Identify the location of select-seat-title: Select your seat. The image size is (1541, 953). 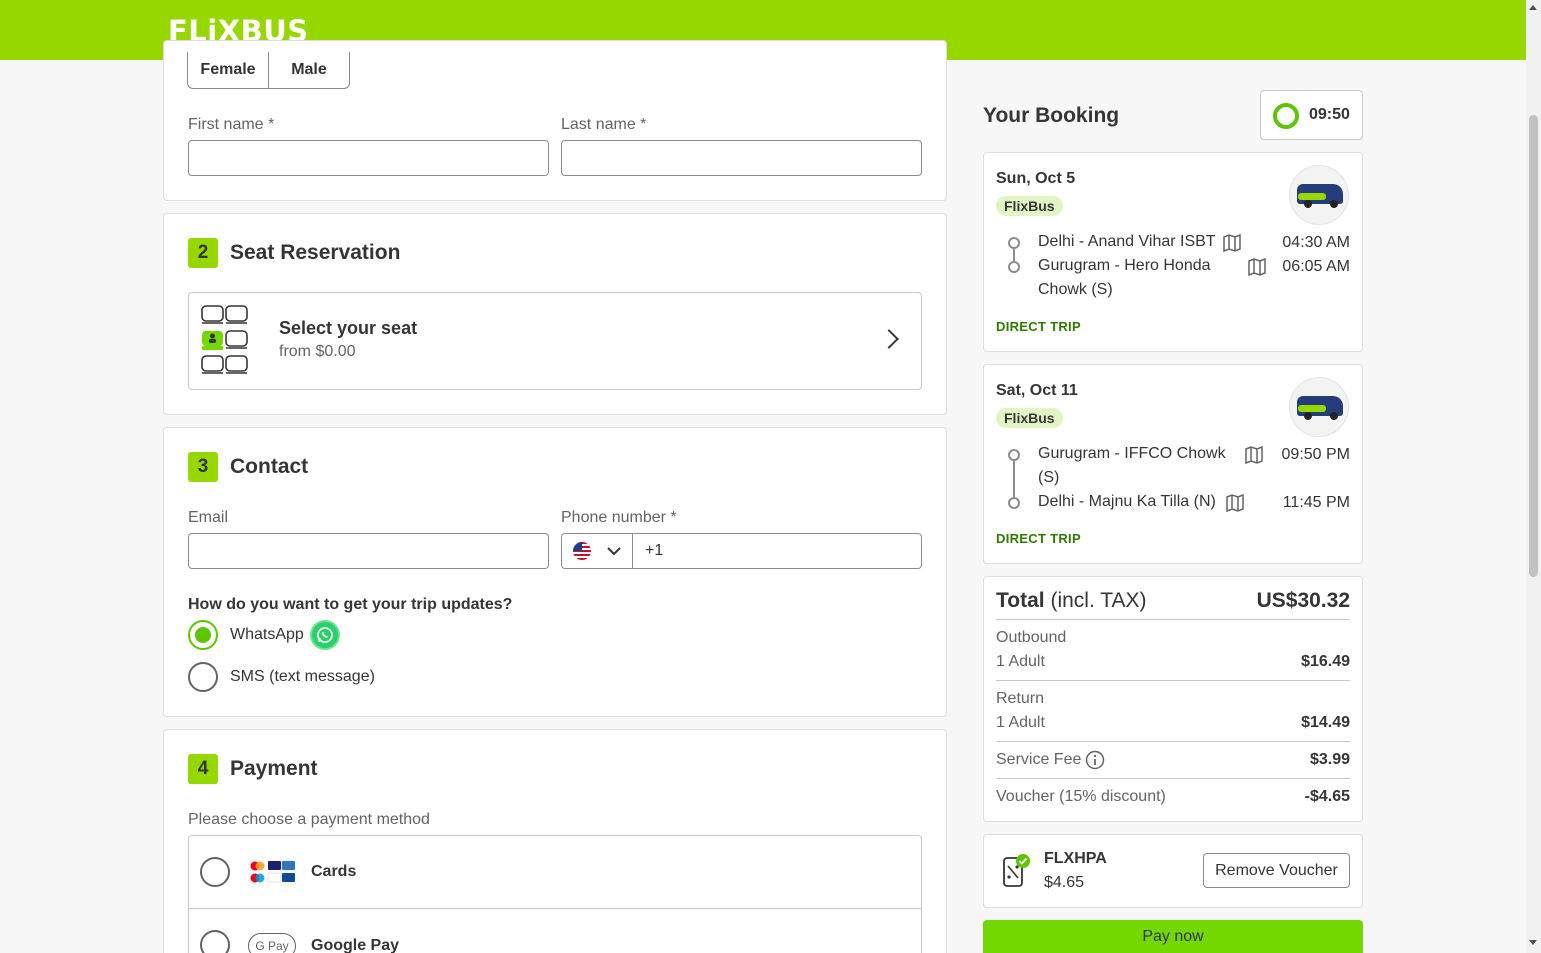
(348, 328).